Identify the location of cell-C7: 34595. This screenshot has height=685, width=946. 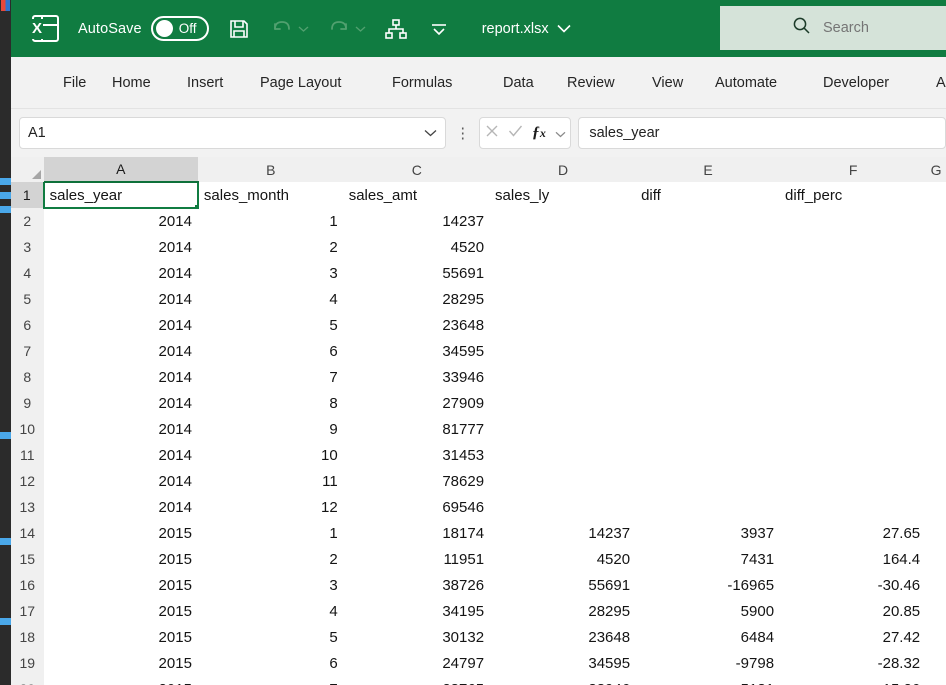
(417, 351).